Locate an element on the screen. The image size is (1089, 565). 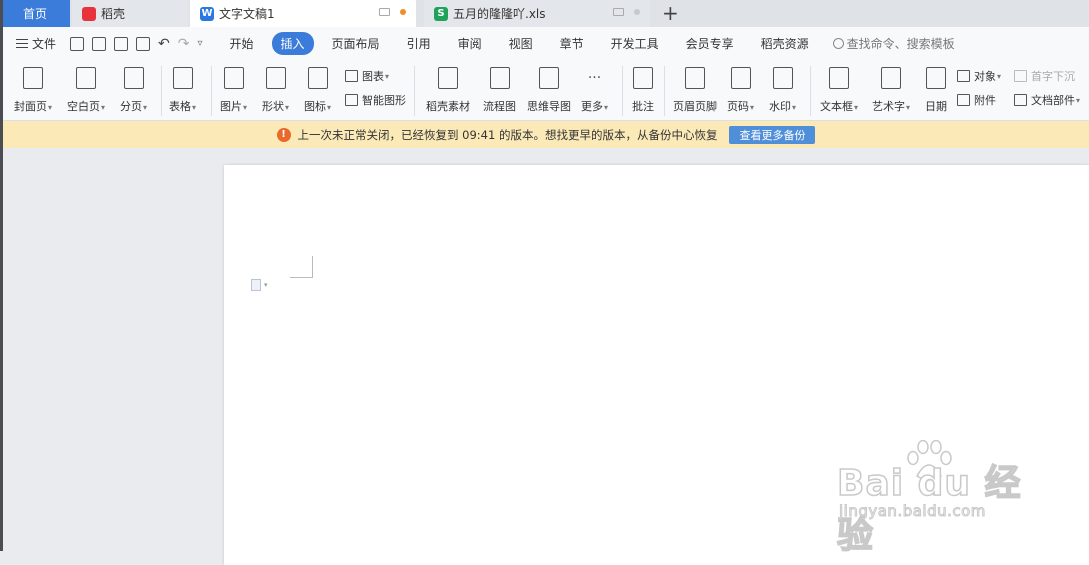
file-menu: 文件 is located at coordinates (36, 43).